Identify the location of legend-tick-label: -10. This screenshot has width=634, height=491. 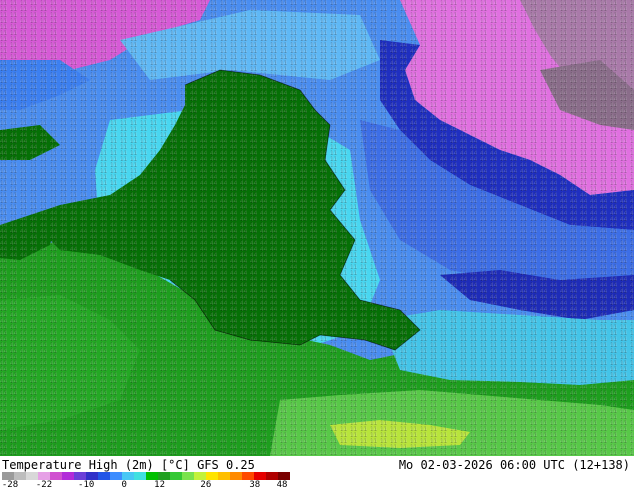
(86, 485).